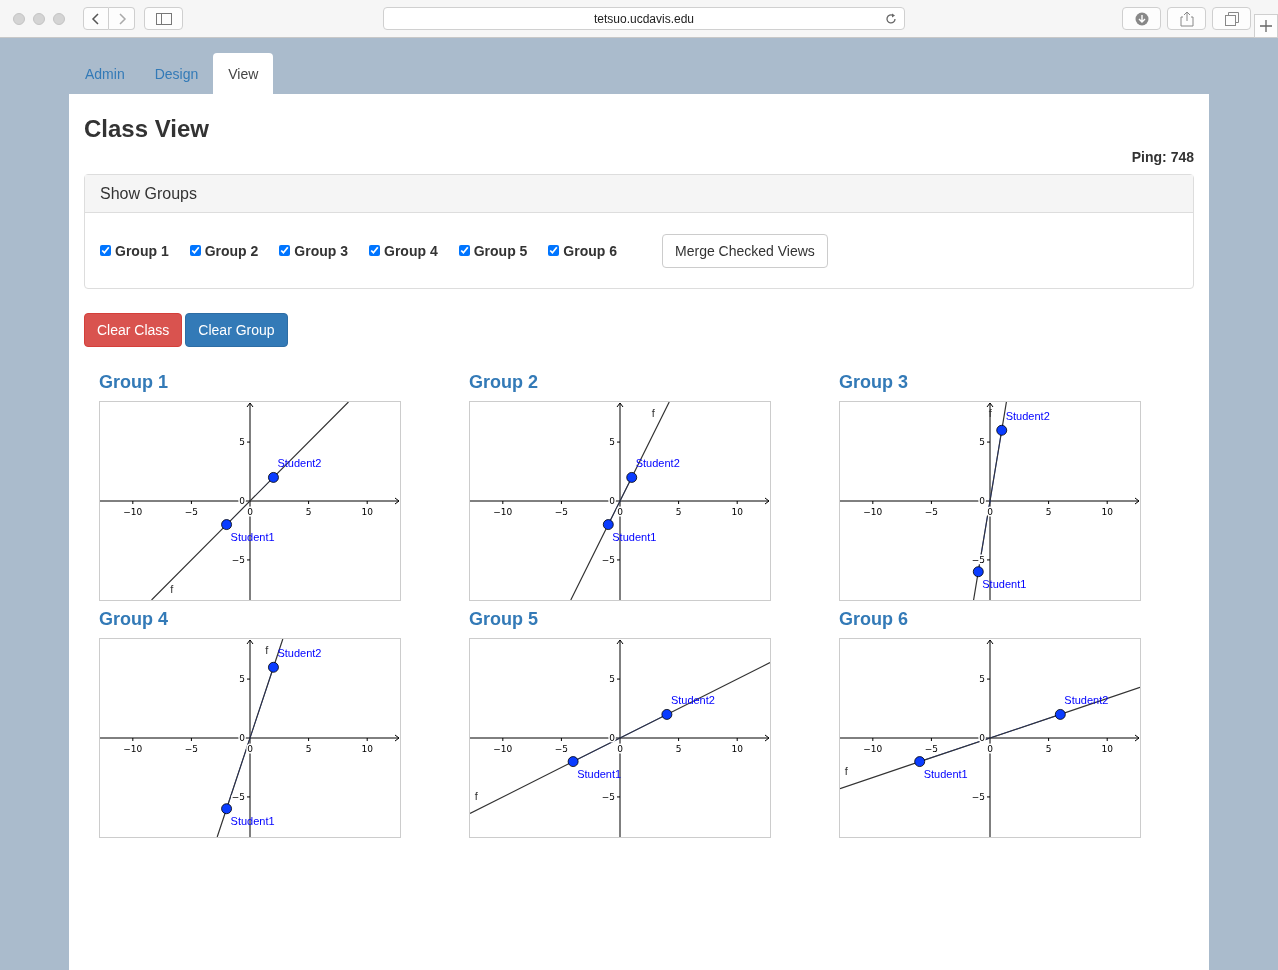  I want to click on back-button, so click(96, 18).